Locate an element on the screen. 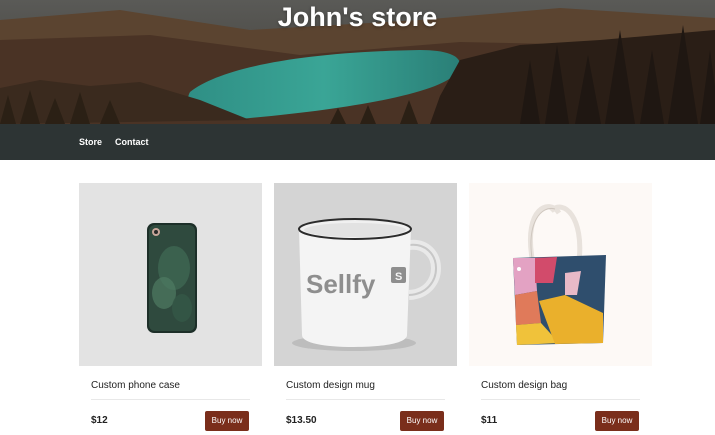 The width and height of the screenshot is (715, 435). product-image-phone-case is located at coordinates (170, 274).